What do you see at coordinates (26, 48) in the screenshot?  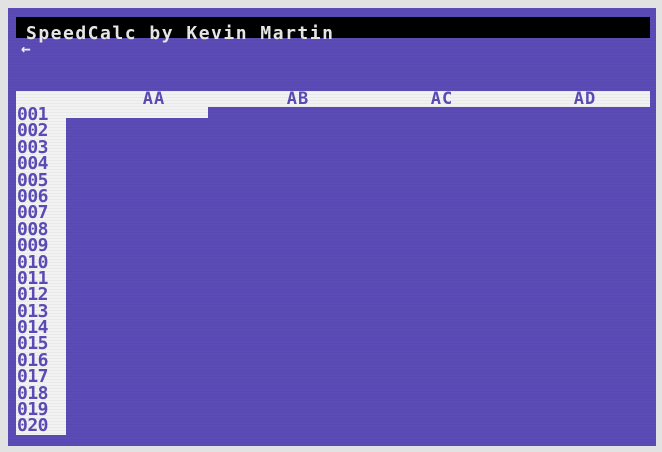 I see `command-prompt-arrow-icon: ←` at bounding box center [26, 48].